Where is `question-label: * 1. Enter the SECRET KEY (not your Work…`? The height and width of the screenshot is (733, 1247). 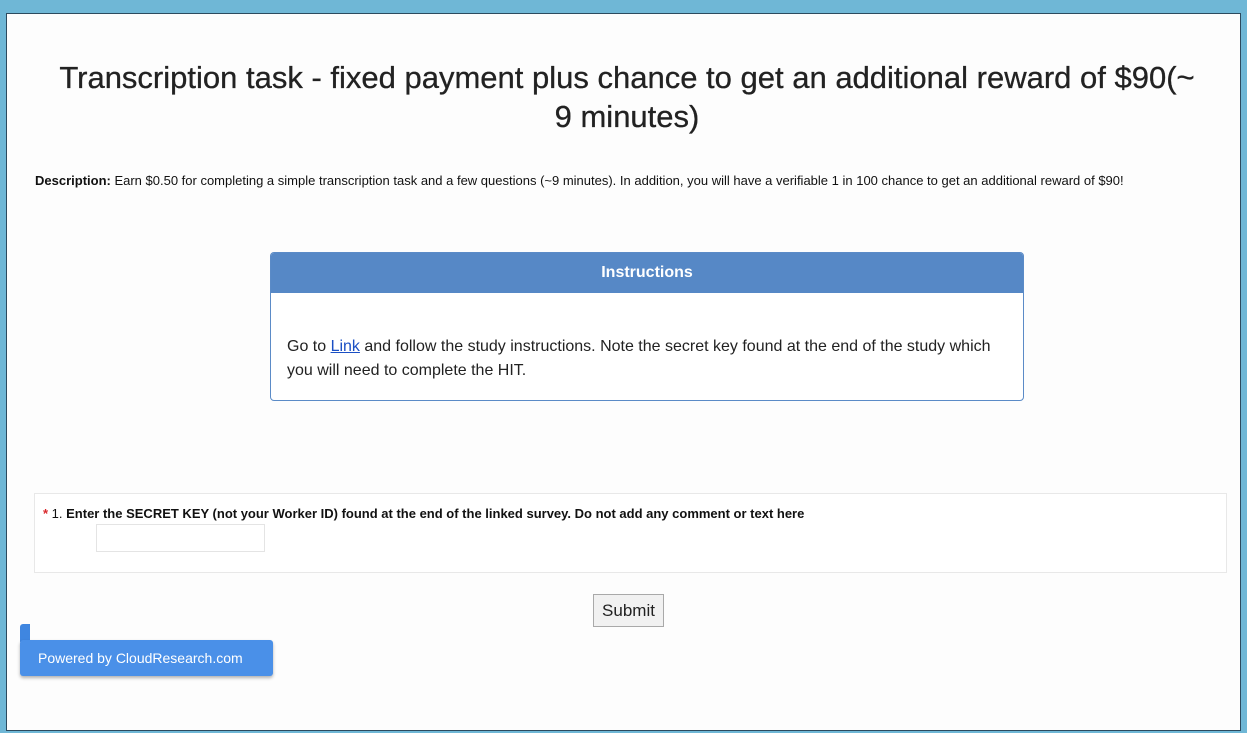 question-label: * 1. Enter the SECRET KEY (not your Work… is located at coordinates (423, 513).